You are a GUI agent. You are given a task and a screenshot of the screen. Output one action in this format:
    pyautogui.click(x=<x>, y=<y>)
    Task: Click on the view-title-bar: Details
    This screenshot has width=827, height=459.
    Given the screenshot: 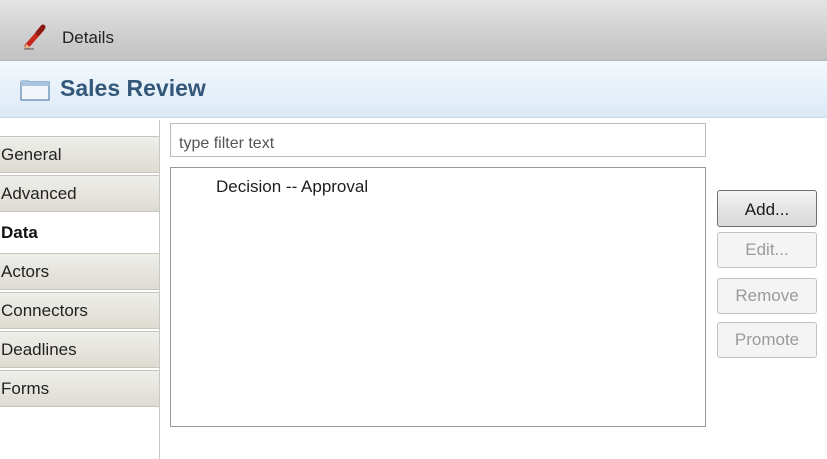 What is the action you would take?
    pyautogui.click(x=413, y=30)
    